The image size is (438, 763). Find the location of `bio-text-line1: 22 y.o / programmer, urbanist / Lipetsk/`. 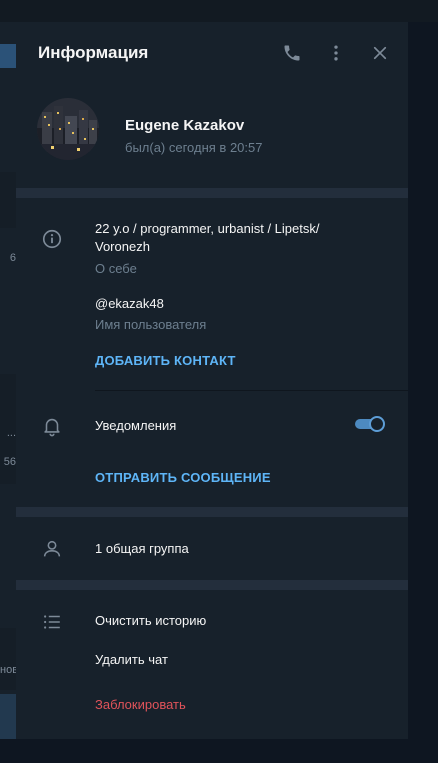

bio-text-line1: 22 y.o / programmer, urbanist / Lipetsk/ is located at coordinates (207, 228).